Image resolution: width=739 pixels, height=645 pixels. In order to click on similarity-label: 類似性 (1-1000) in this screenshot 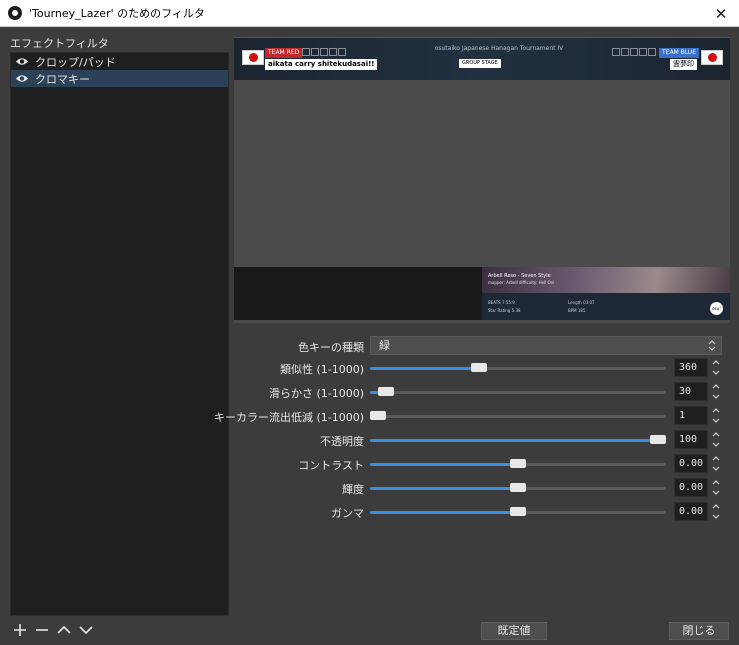, I will do `click(321, 369)`.